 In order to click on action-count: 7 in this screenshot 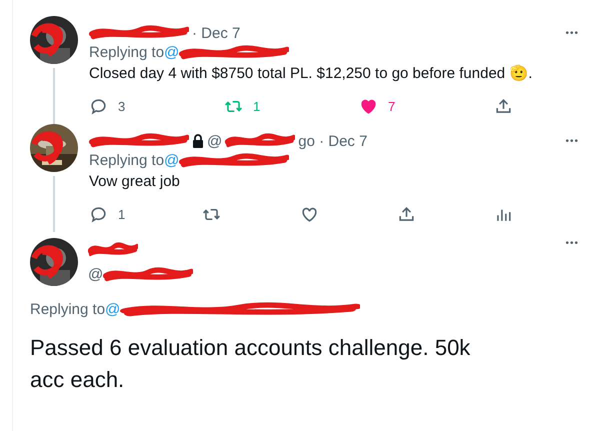, I will do `click(392, 106)`.